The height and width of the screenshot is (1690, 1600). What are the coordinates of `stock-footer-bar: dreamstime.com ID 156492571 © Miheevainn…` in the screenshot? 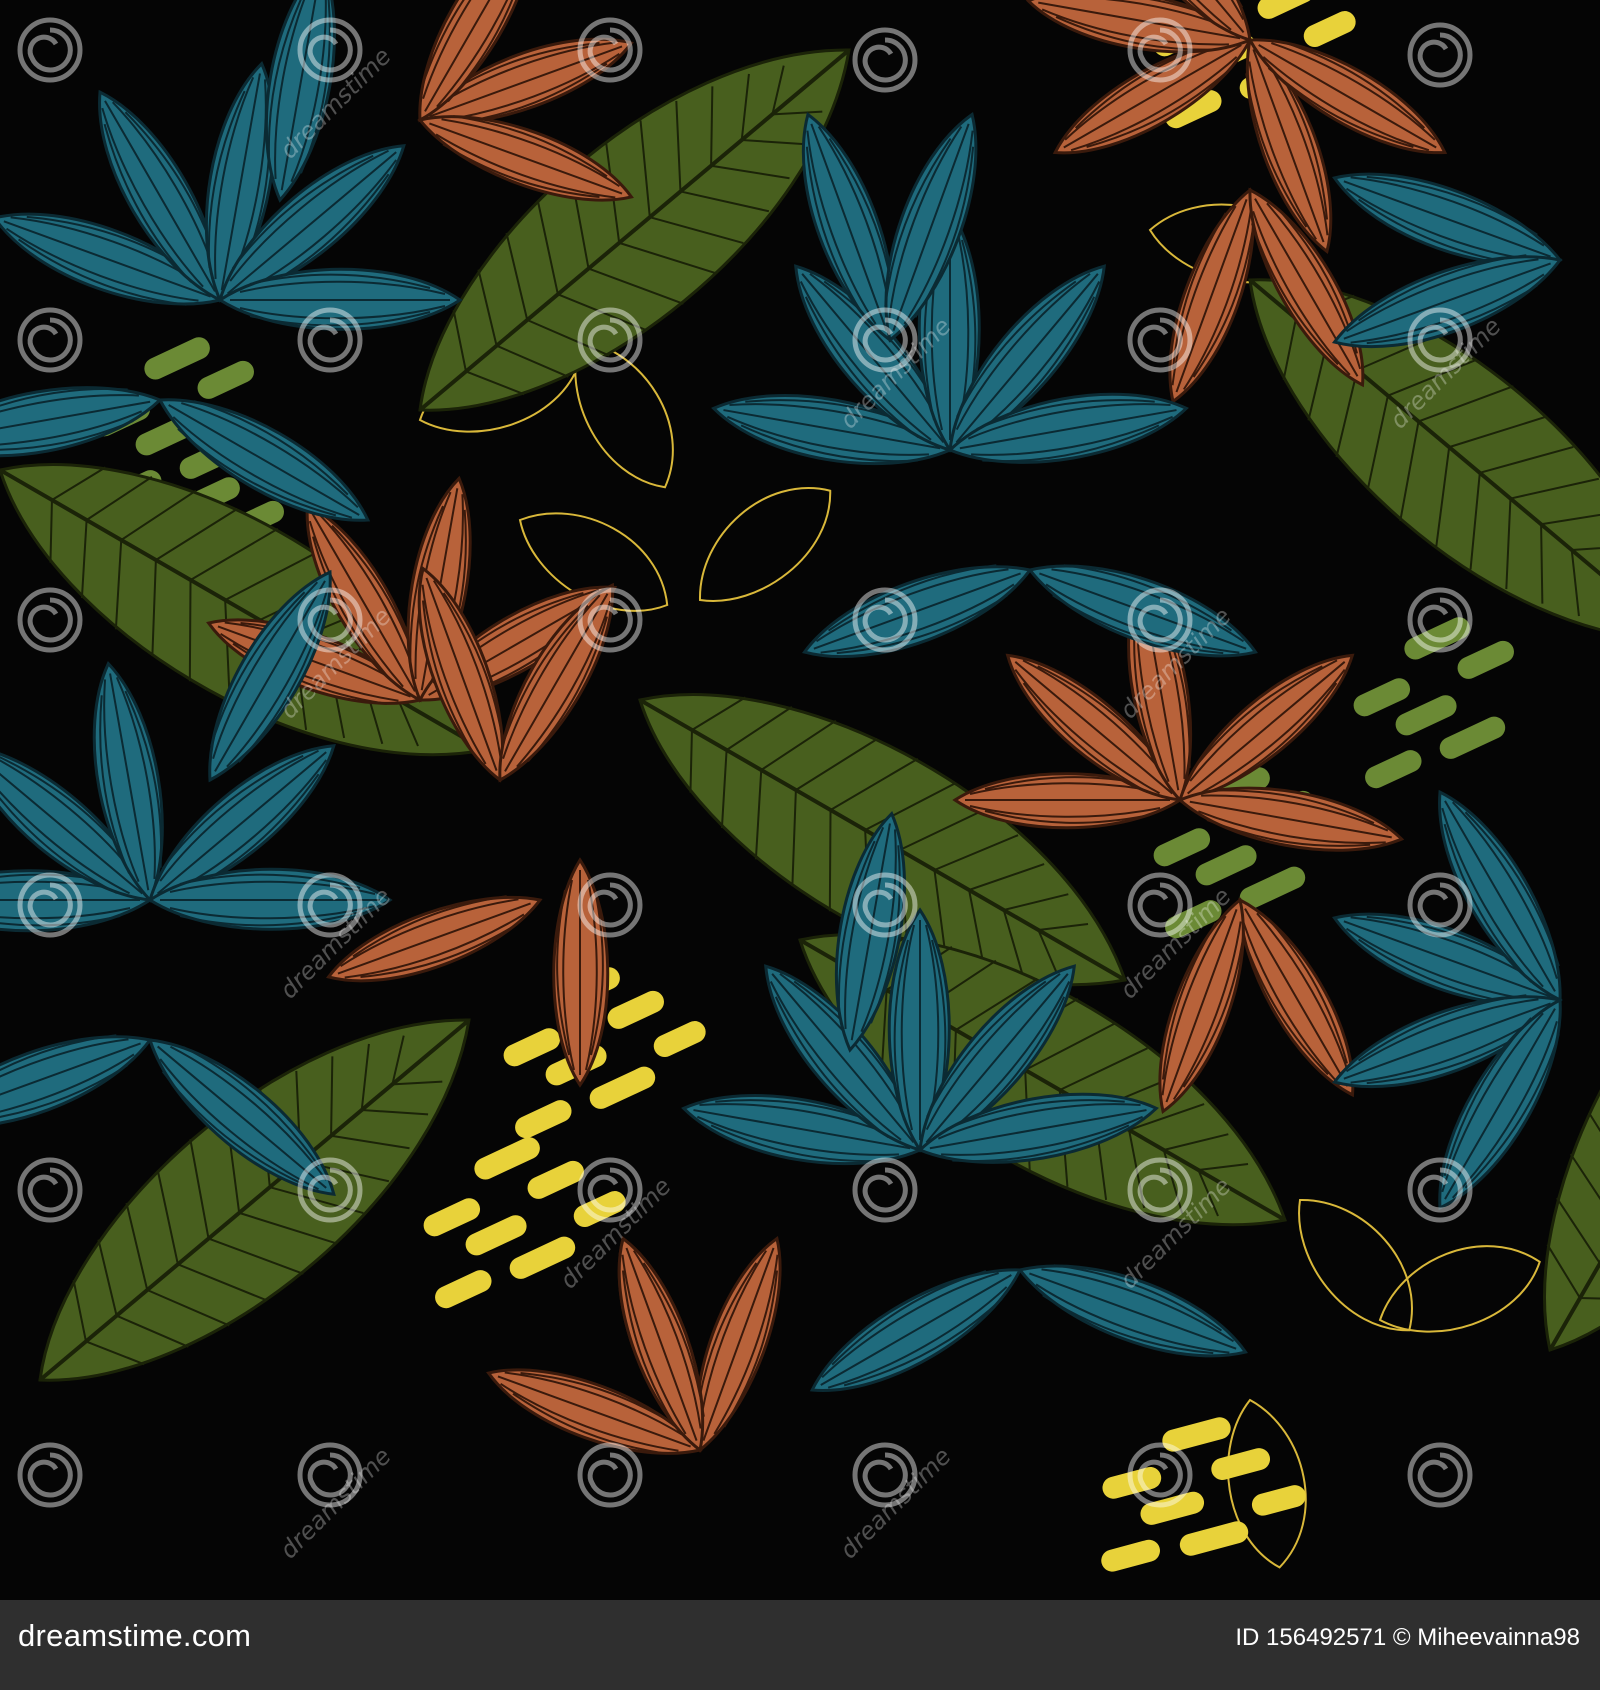 It's located at (800, 1645).